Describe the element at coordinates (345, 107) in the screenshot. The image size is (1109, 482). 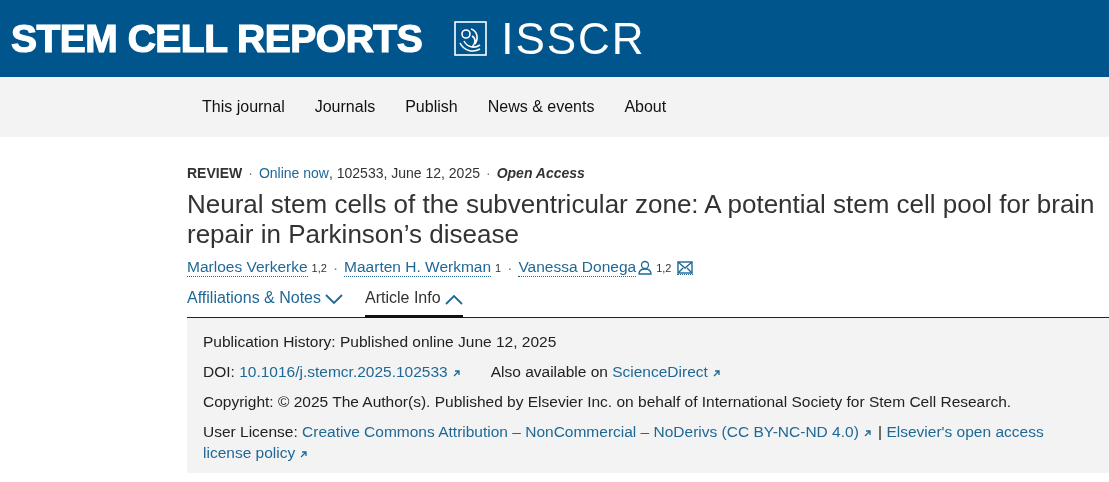
I see `nav-link: Journals` at that location.